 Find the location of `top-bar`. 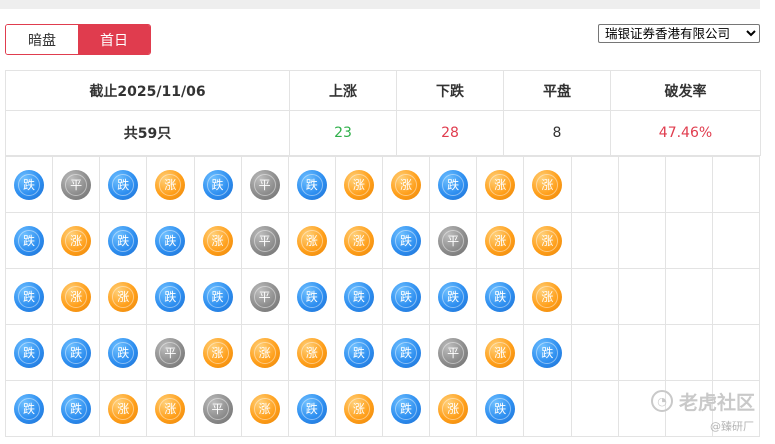

top-bar is located at coordinates (380, 4).